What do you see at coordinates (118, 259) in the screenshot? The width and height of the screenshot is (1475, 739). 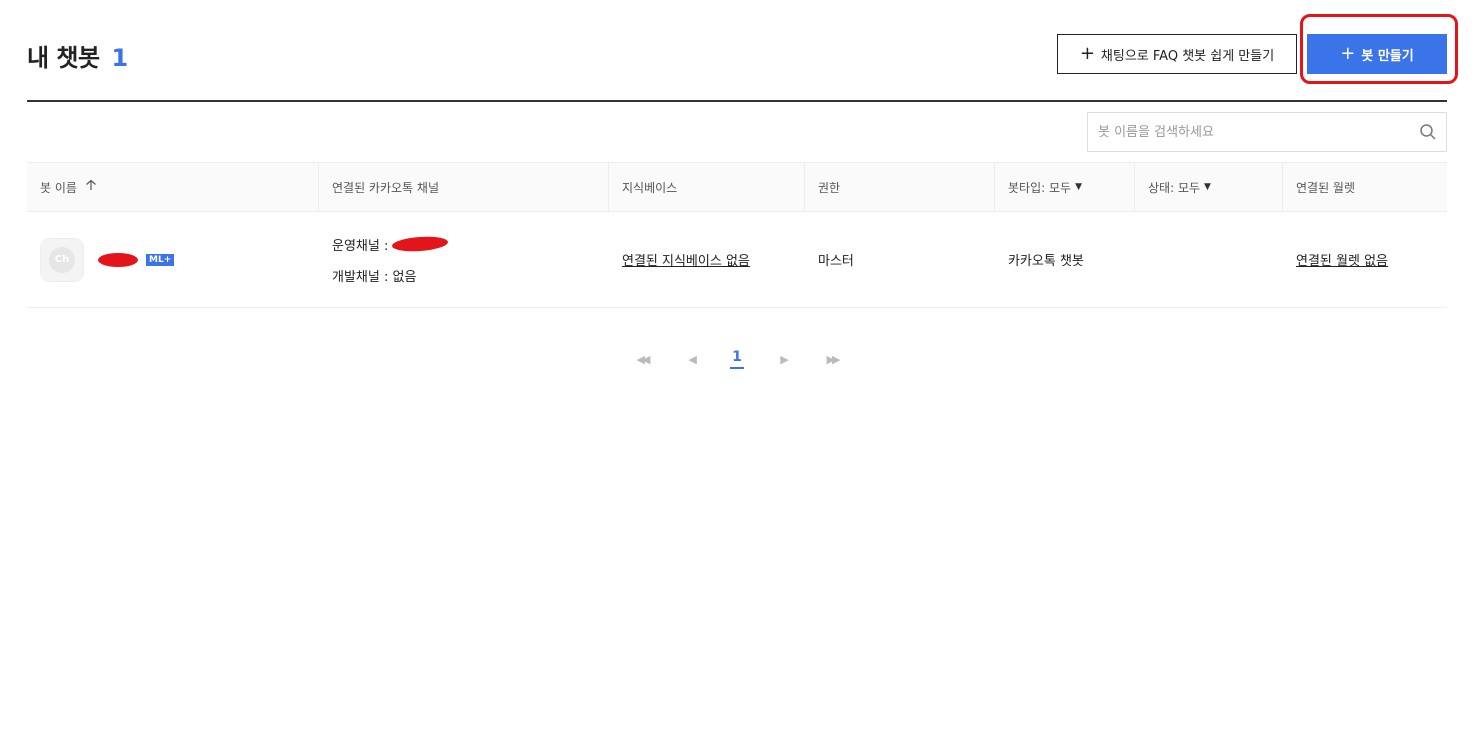 I see `redacted-bot-name` at bounding box center [118, 259].